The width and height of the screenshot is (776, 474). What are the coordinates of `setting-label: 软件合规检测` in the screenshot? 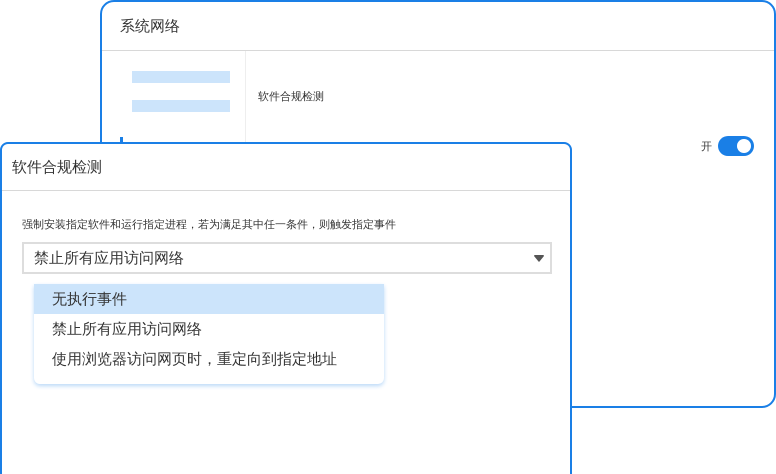 It's located at (291, 96).